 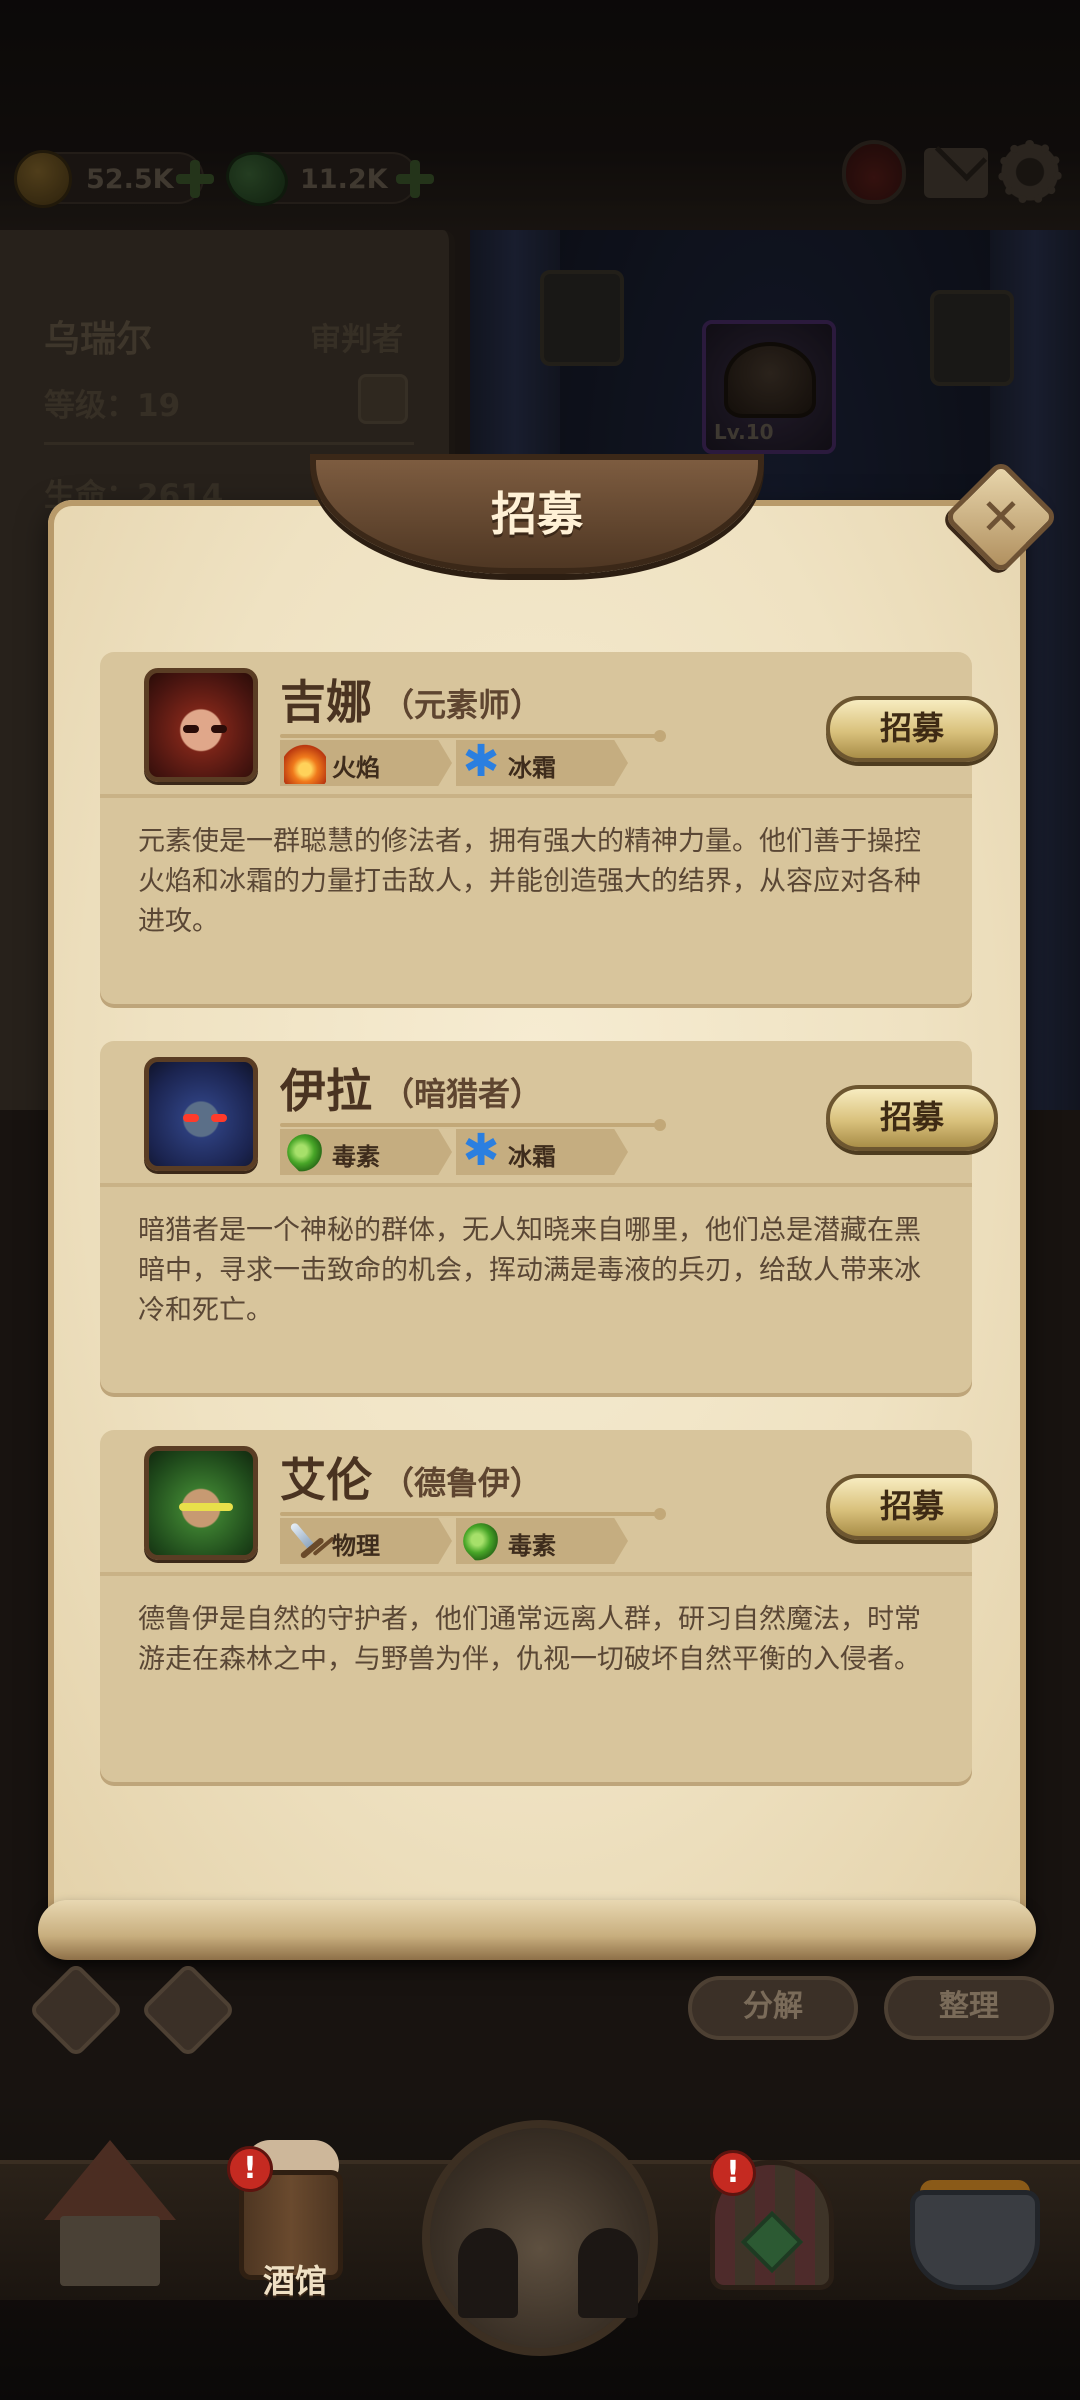 What do you see at coordinates (537, 1930) in the screenshot?
I see `scroll-roll` at bounding box center [537, 1930].